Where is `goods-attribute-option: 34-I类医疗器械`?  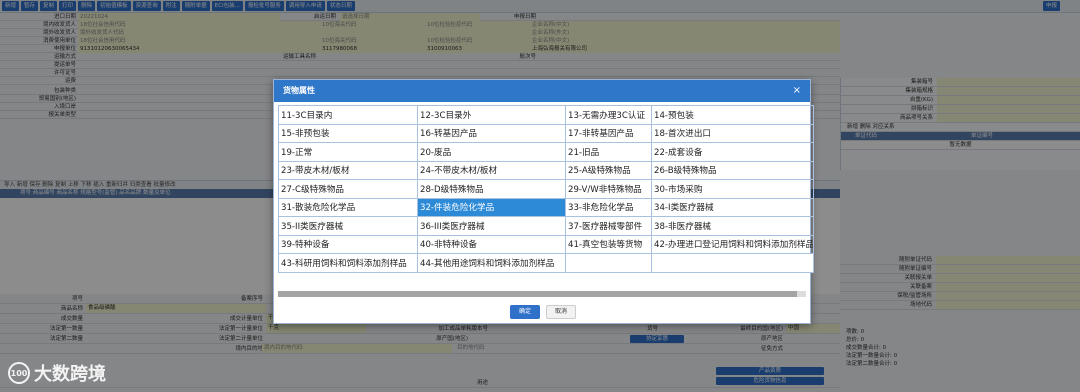 goods-attribute-option: 34-I类医疗器械 is located at coordinates (732, 207).